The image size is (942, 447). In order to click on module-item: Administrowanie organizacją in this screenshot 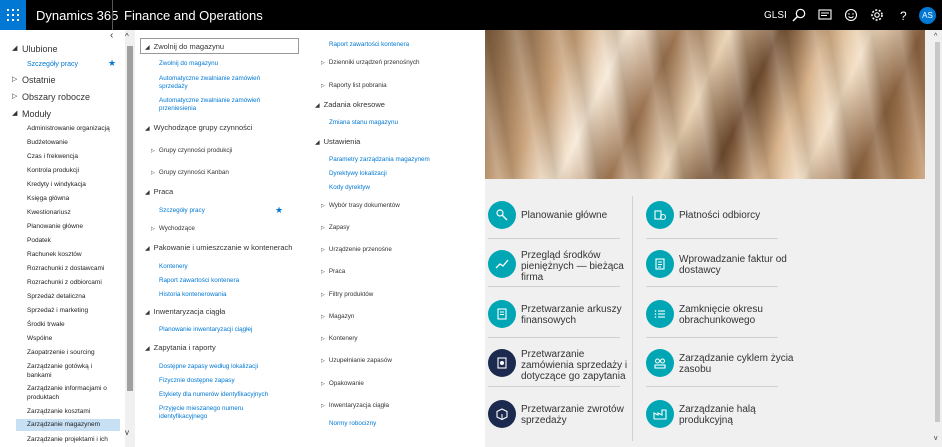, I will do `click(68, 128)`.